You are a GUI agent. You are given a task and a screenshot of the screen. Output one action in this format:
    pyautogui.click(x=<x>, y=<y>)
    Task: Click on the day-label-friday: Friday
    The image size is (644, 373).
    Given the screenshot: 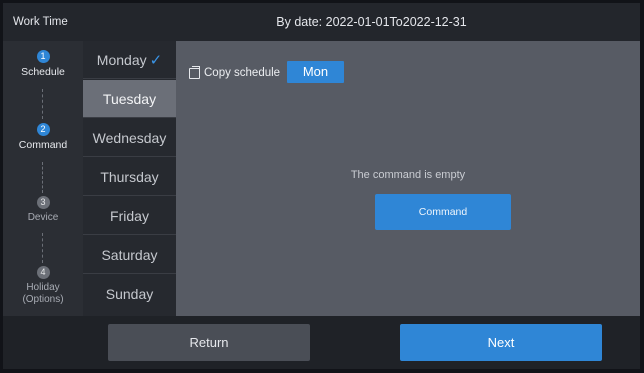 What is the action you would take?
    pyautogui.click(x=129, y=216)
    